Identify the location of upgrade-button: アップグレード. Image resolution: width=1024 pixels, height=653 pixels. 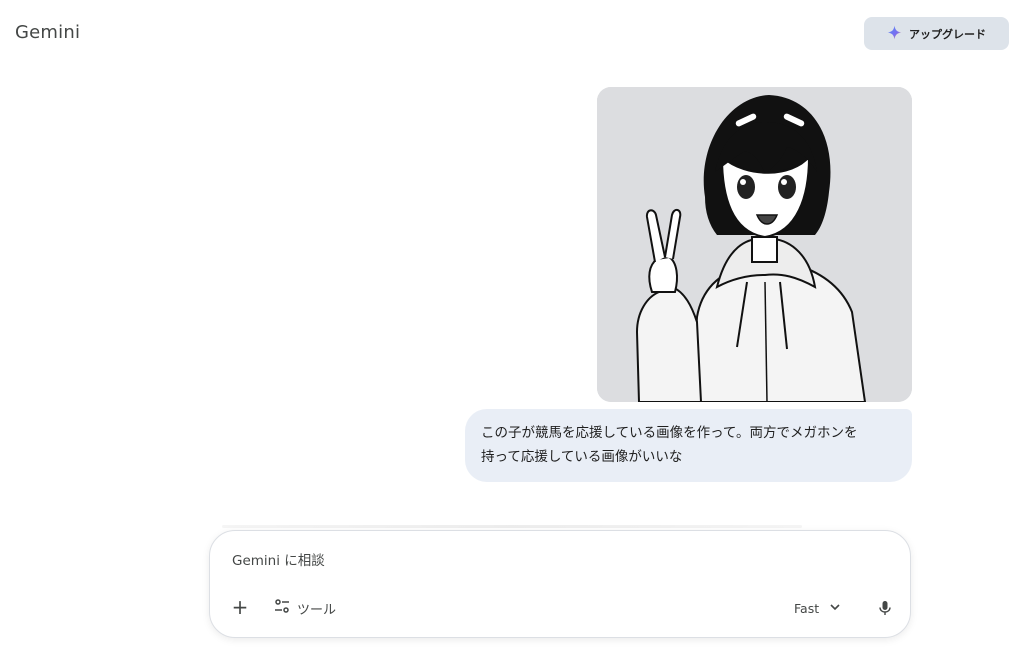
(936, 33).